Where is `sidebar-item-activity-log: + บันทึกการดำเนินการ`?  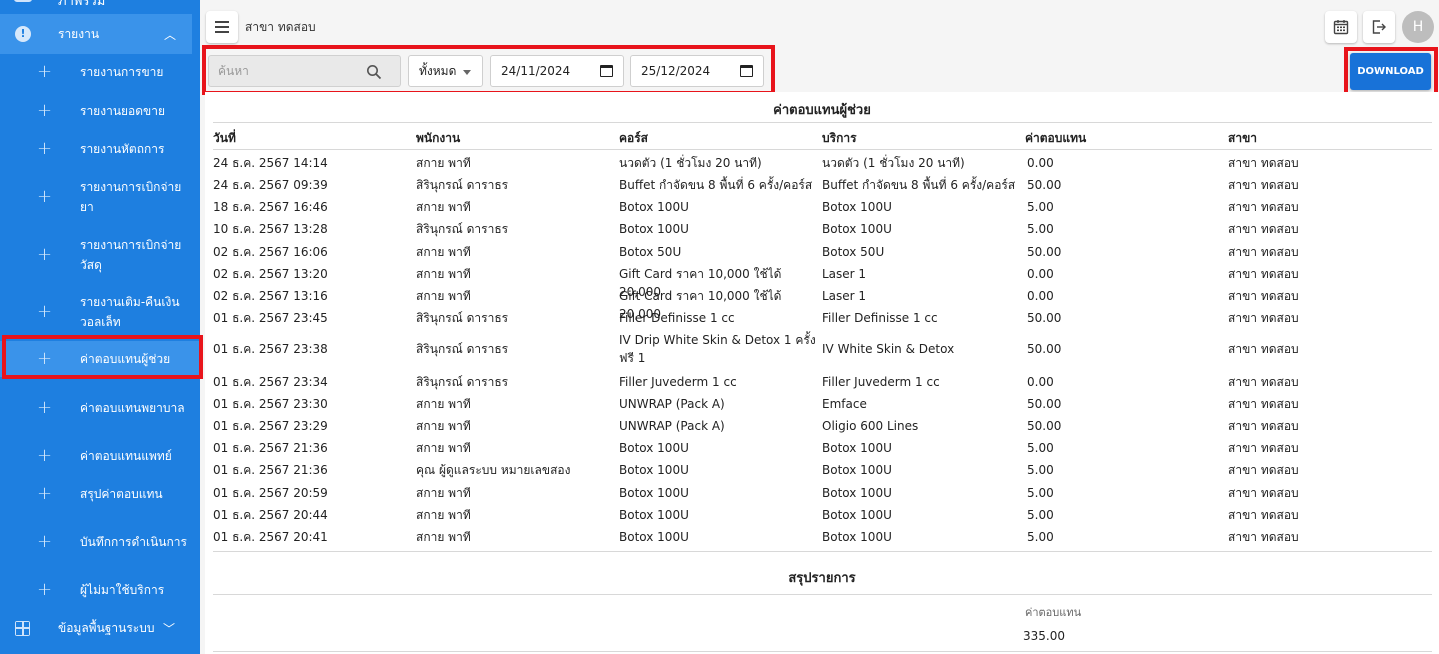
sidebar-item-activity-log: + บันทึกการดำเนินการ is located at coordinates (100, 542).